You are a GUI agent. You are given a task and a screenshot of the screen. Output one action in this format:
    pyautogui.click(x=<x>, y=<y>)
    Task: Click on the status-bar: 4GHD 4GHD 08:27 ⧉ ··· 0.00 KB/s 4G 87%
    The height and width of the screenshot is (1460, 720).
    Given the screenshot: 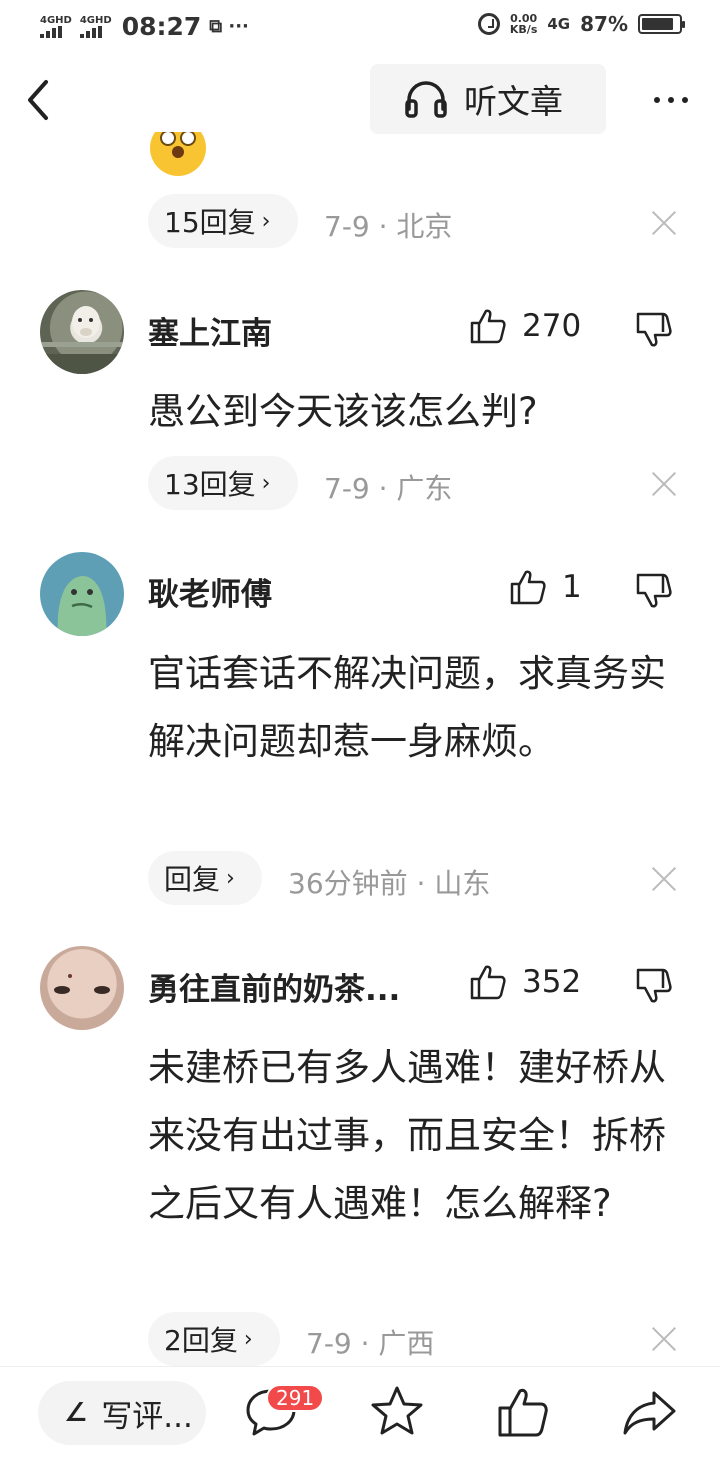 What is the action you would take?
    pyautogui.click(x=360, y=28)
    